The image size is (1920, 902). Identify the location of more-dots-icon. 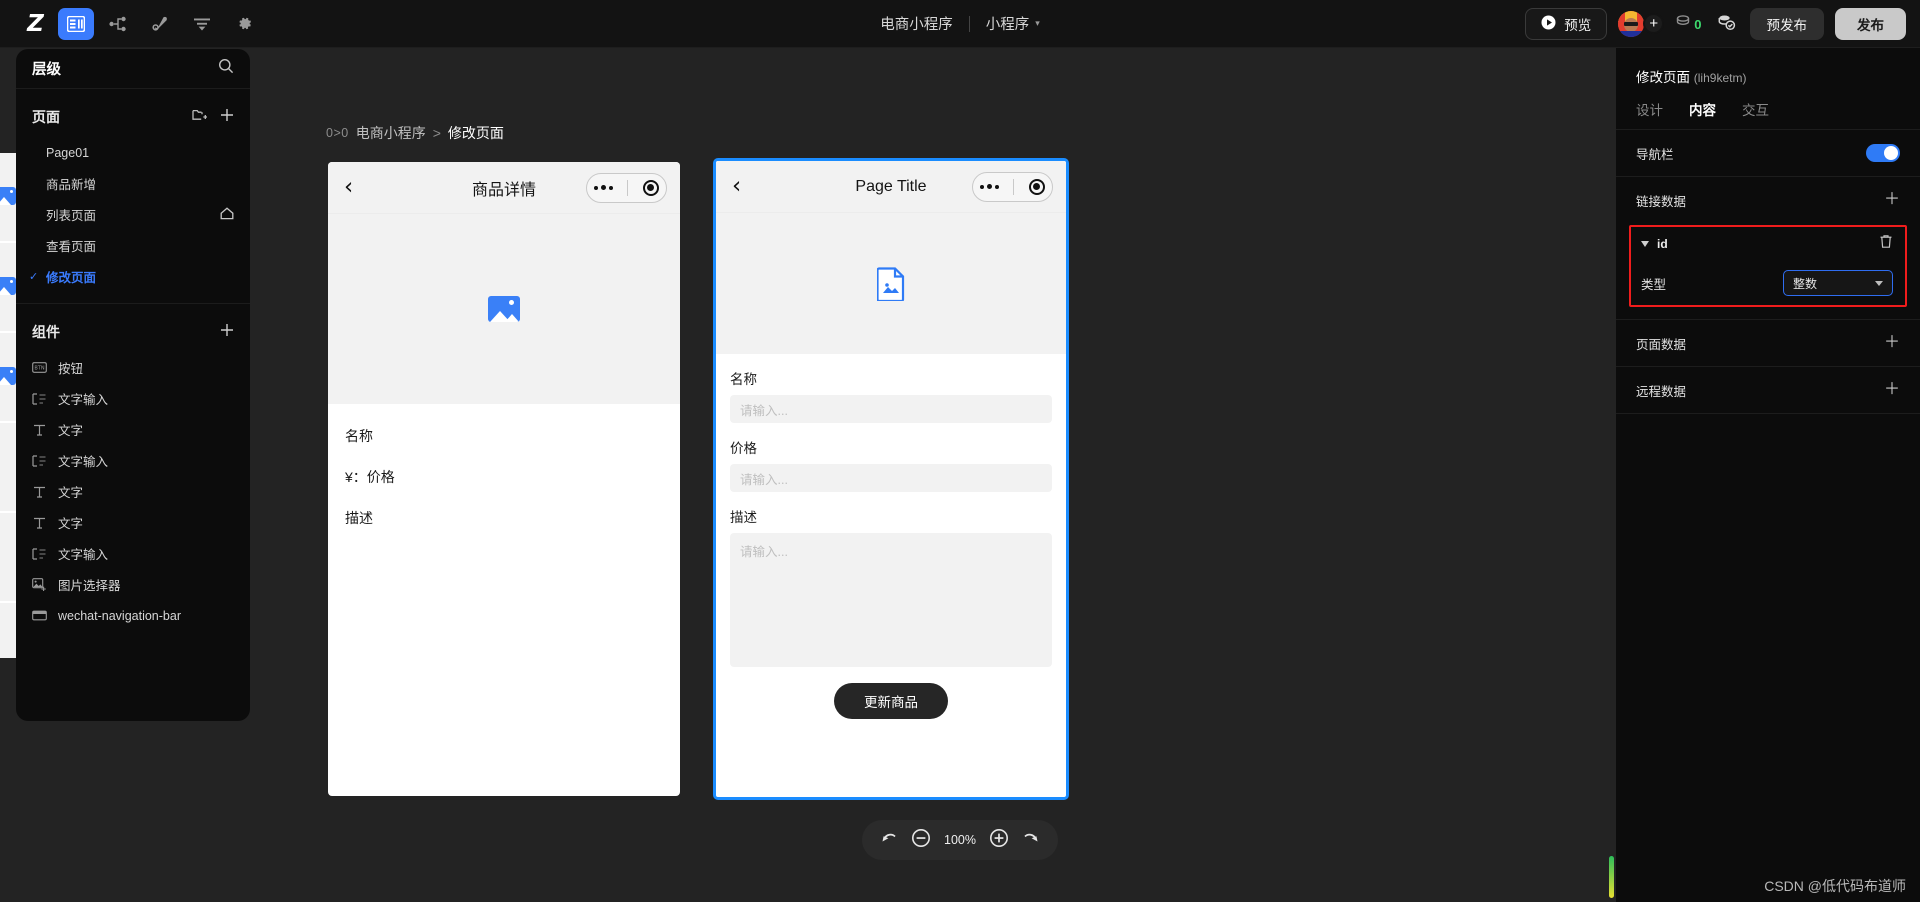
(990, 186).